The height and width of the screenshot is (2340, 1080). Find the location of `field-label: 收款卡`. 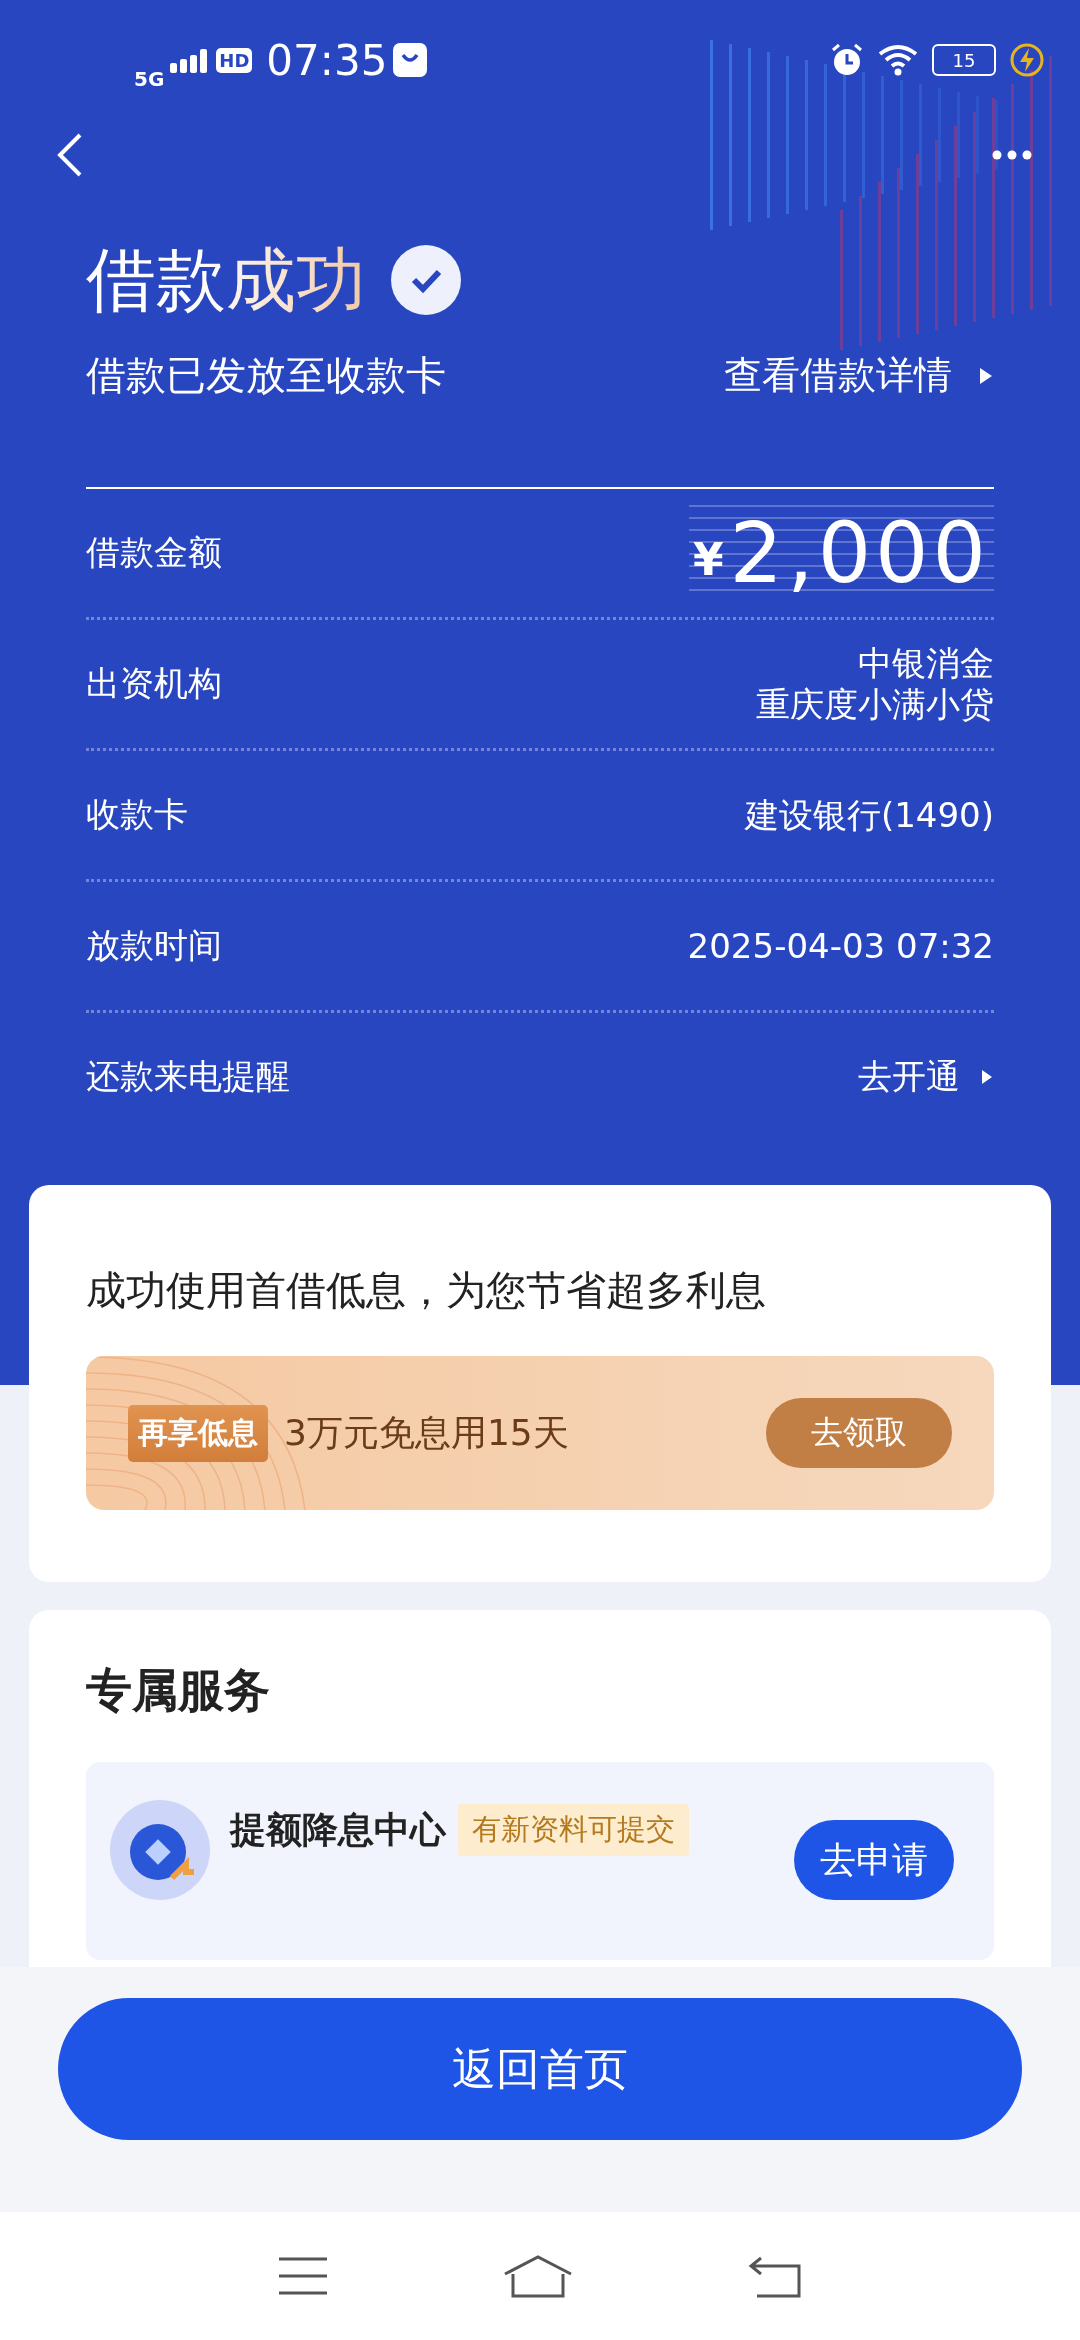

field-label: 收款卡 is located at coordinates (137, 814).